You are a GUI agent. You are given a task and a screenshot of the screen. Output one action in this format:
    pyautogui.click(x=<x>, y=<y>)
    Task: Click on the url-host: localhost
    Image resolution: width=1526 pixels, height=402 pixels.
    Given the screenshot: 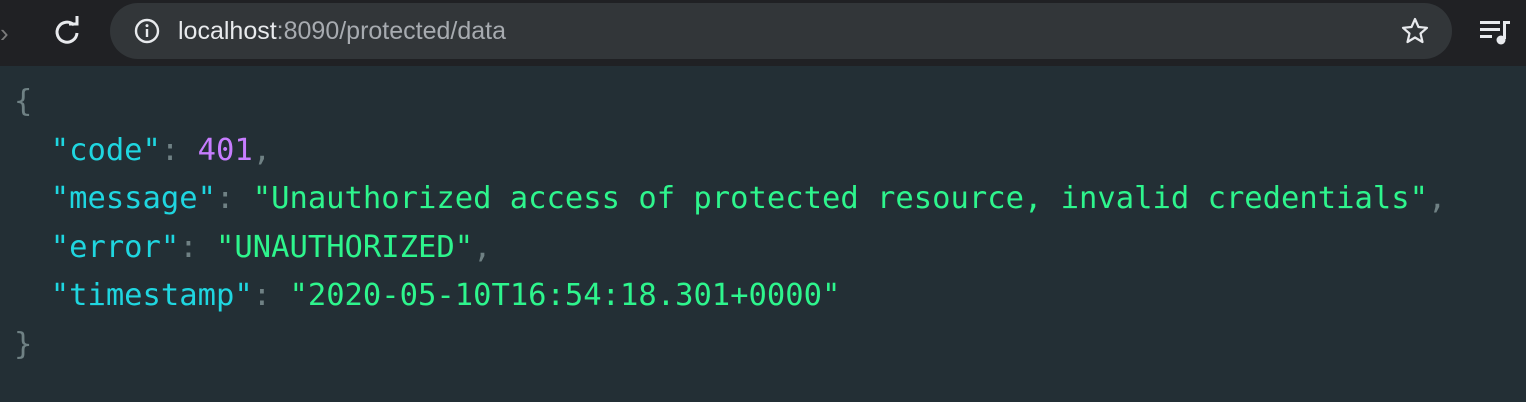 What is the action you would take?
    pyautogui.click(x=227, y=31)
    